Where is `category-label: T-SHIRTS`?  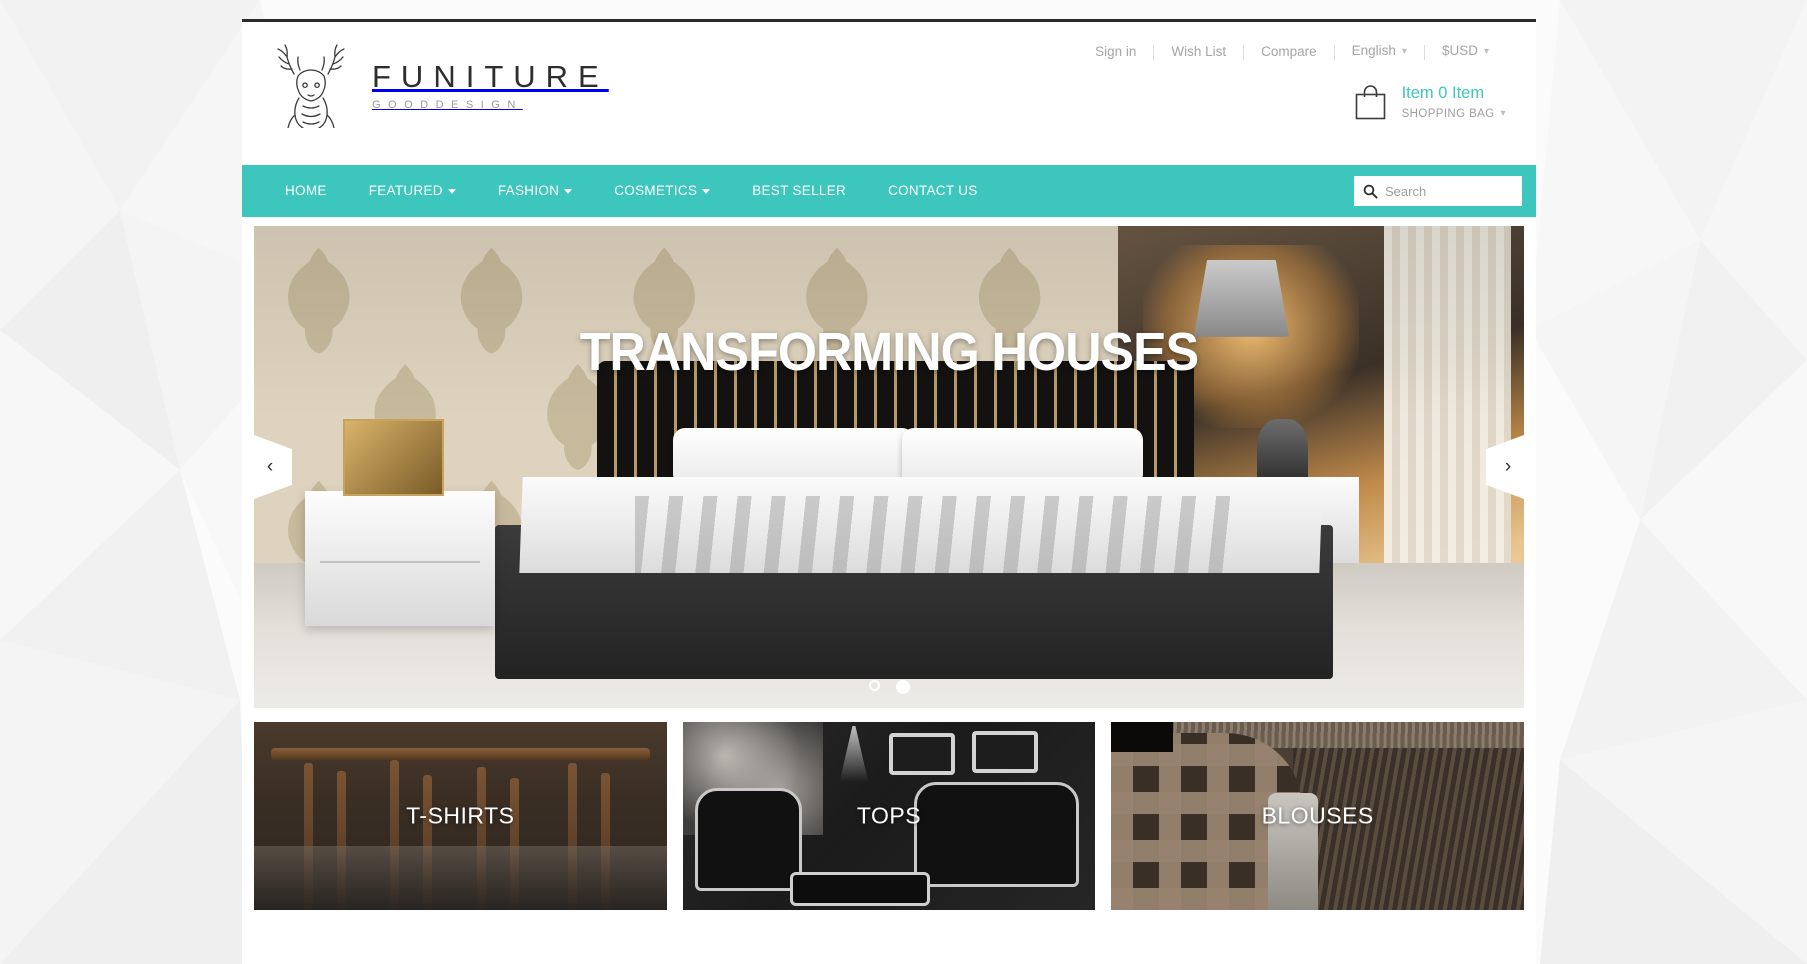 category-label: T-SHIRTS is located at coordinates (460, 815).